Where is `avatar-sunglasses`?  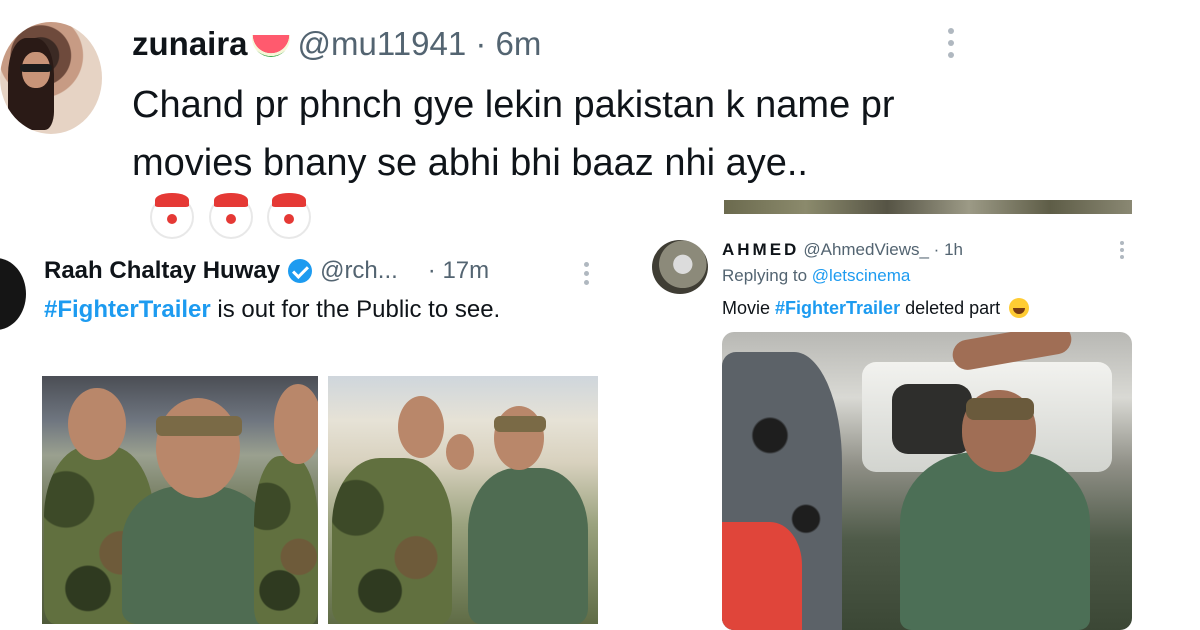
avatar-sunglasses is located at coordinates (36, 68).